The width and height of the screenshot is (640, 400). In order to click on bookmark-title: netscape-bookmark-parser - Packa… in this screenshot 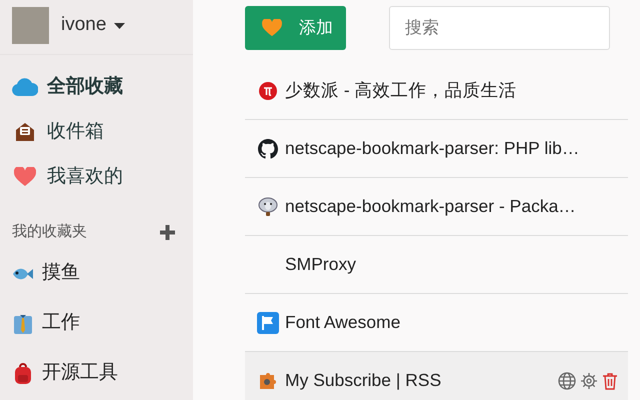, I will do `click(431, 206)`.